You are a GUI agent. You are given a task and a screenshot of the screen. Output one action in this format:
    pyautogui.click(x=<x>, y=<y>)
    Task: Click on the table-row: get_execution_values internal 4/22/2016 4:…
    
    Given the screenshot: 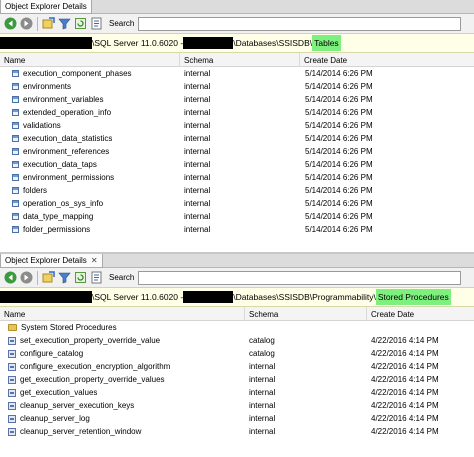 What is the action you would take?
    pyautogui.click(x=237, y=392)
    